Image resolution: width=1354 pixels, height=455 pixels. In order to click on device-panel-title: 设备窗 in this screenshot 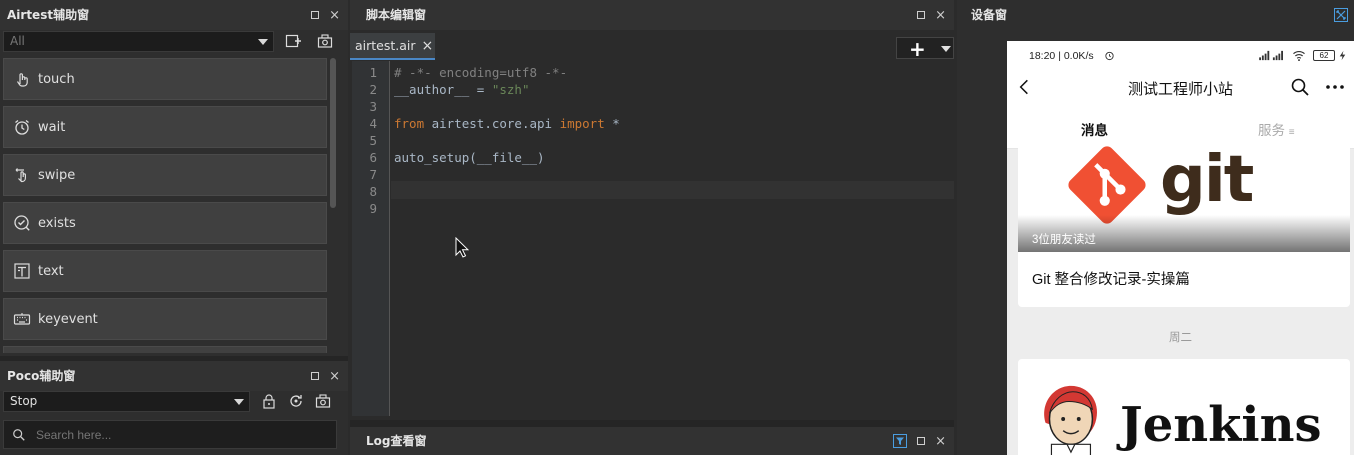, I will do `click(1155, 15)`.